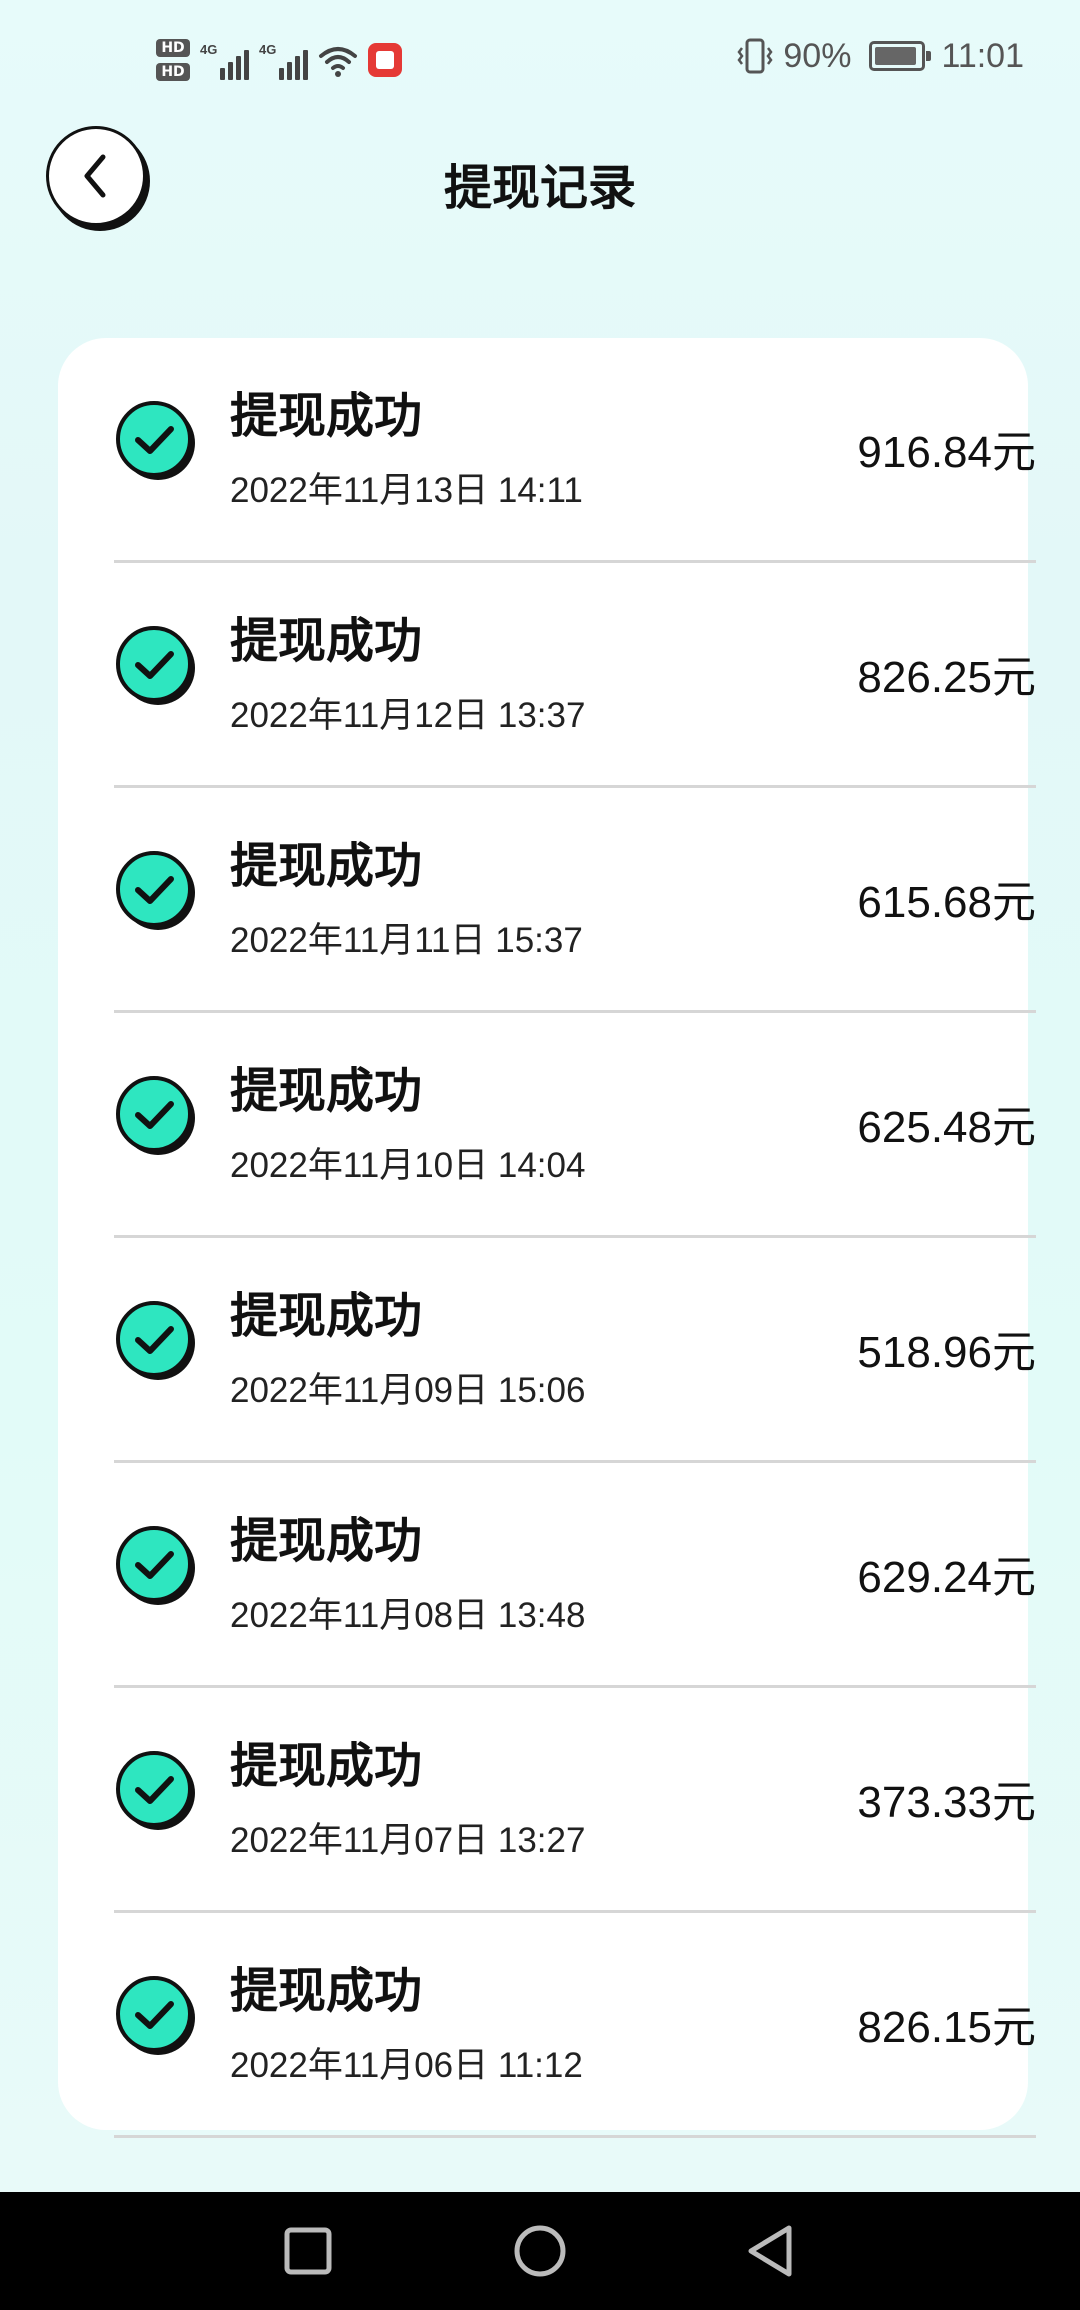  Describe the element at coordinates (575, 1350) in the screenshot. I see `record-row: 提现成功 2022年11月09日 15:06 518.96元` at that location.